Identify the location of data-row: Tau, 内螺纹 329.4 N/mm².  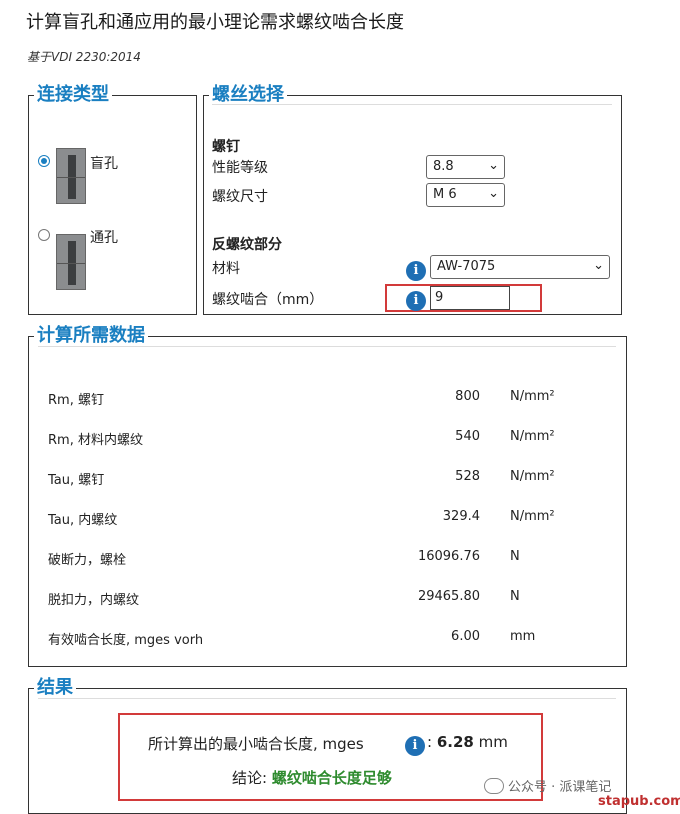
(308, 519).